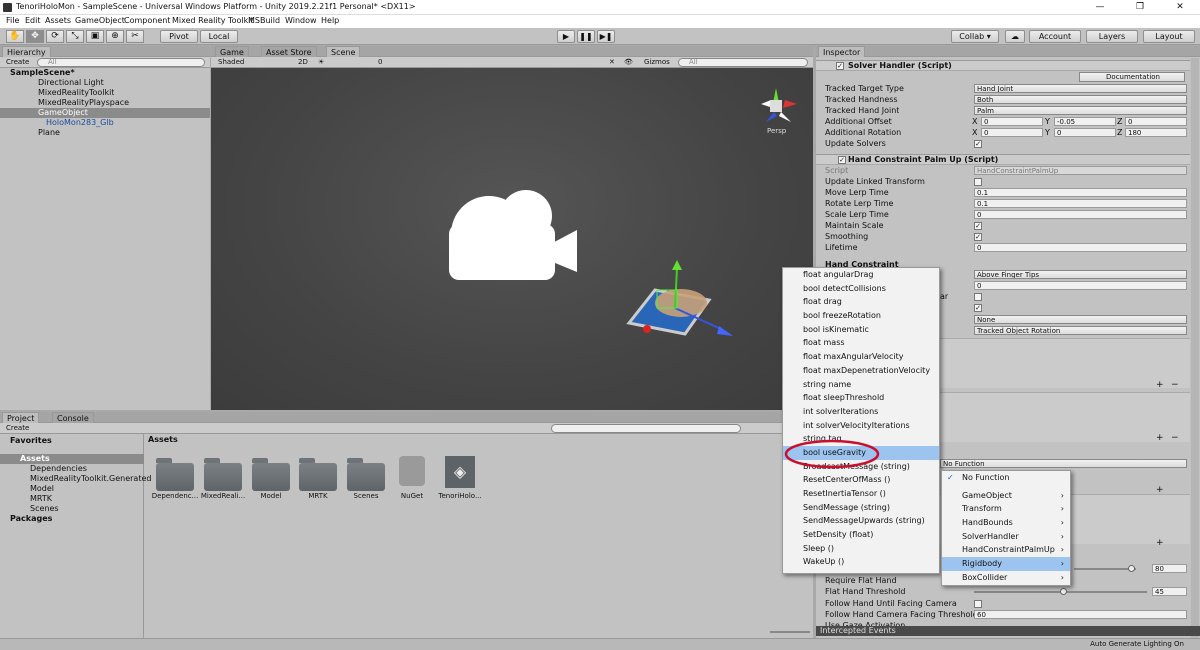 The height and width of the screenshot is (650, 1200). What do you see at coordinates (1100, 7) in the screenshot?
I see `minimize-button: —` at bounding box center [1100, 7].